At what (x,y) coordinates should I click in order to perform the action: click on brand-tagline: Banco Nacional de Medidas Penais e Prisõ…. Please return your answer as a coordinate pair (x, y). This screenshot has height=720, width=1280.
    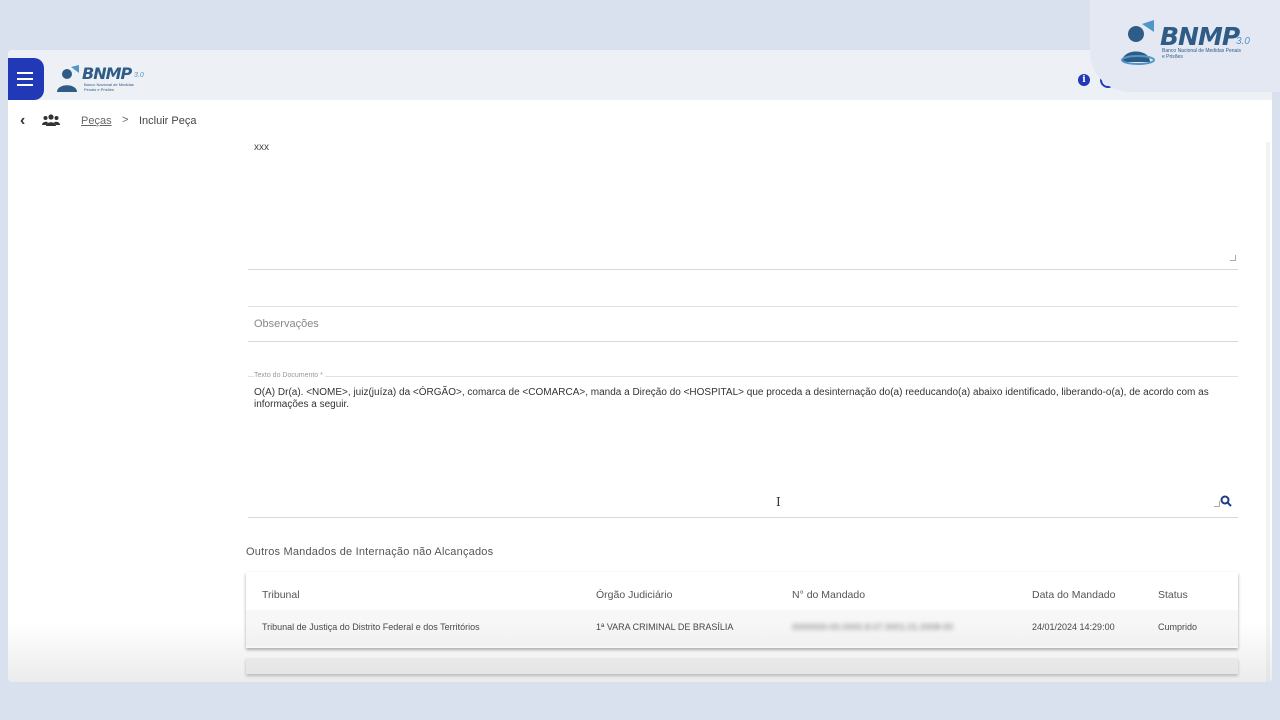
    Looking at the image, I should click on (1201, 54).